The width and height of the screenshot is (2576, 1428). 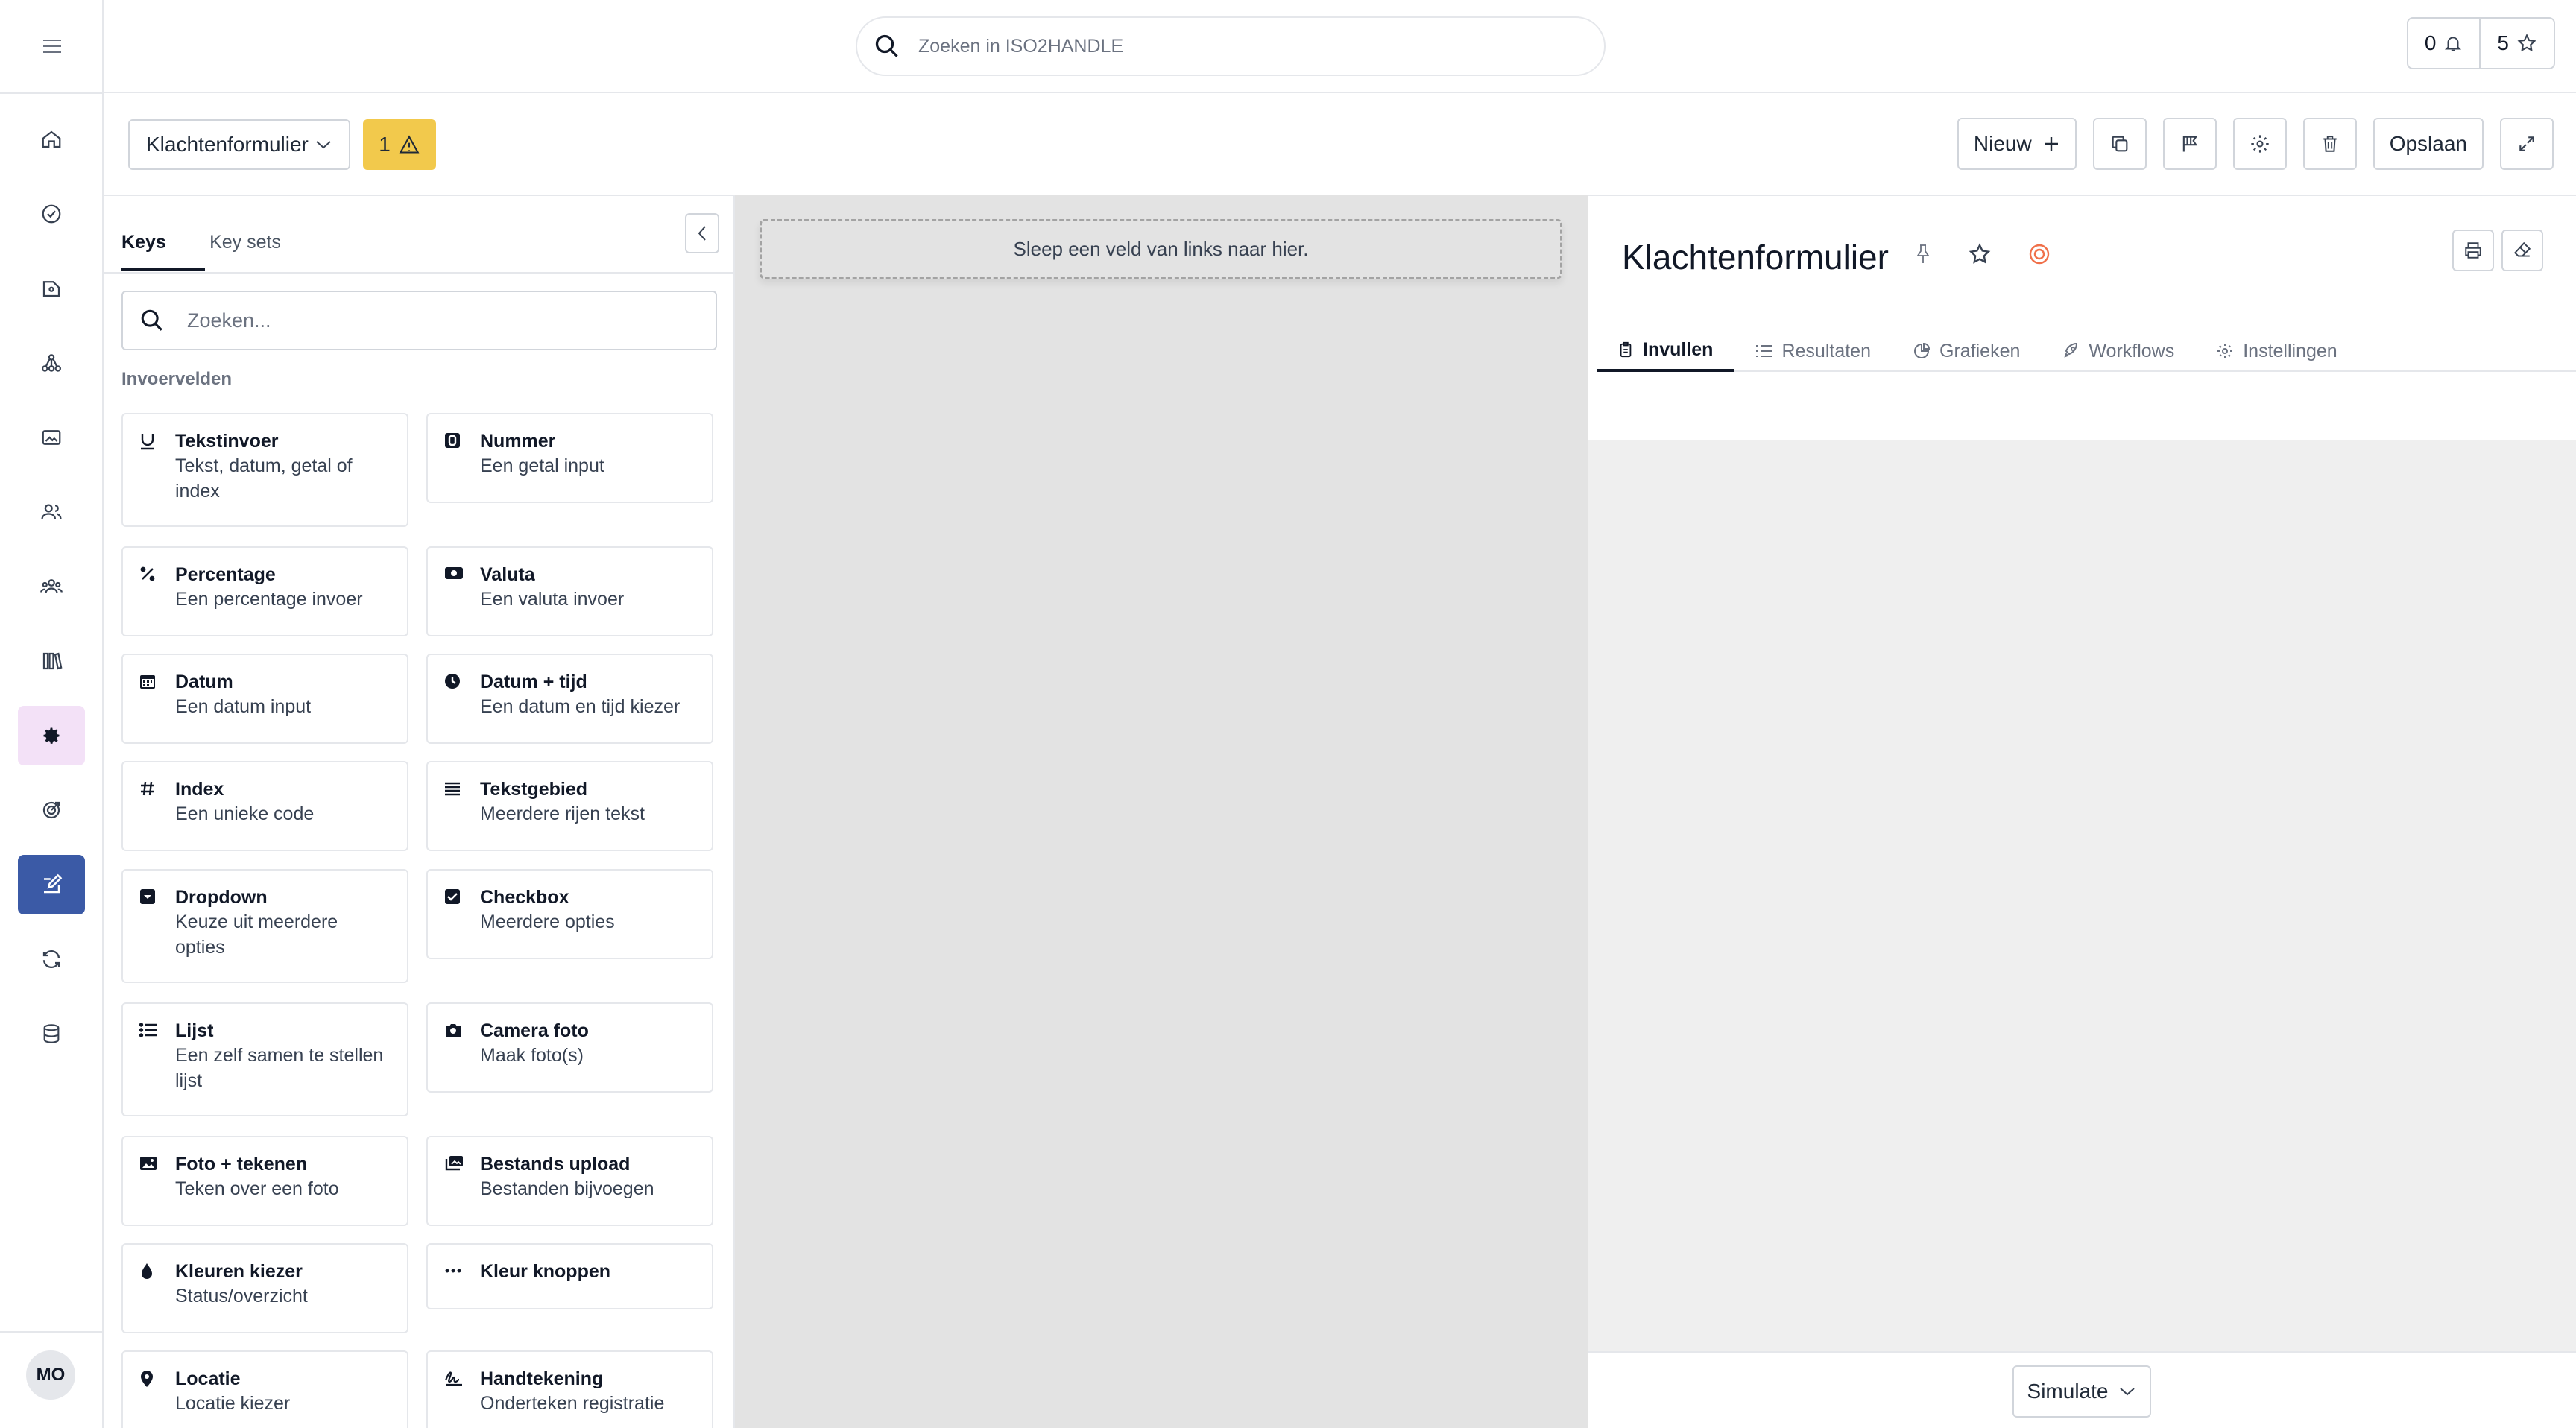 I want to click on menu-icon, so click(x=52, y=46).